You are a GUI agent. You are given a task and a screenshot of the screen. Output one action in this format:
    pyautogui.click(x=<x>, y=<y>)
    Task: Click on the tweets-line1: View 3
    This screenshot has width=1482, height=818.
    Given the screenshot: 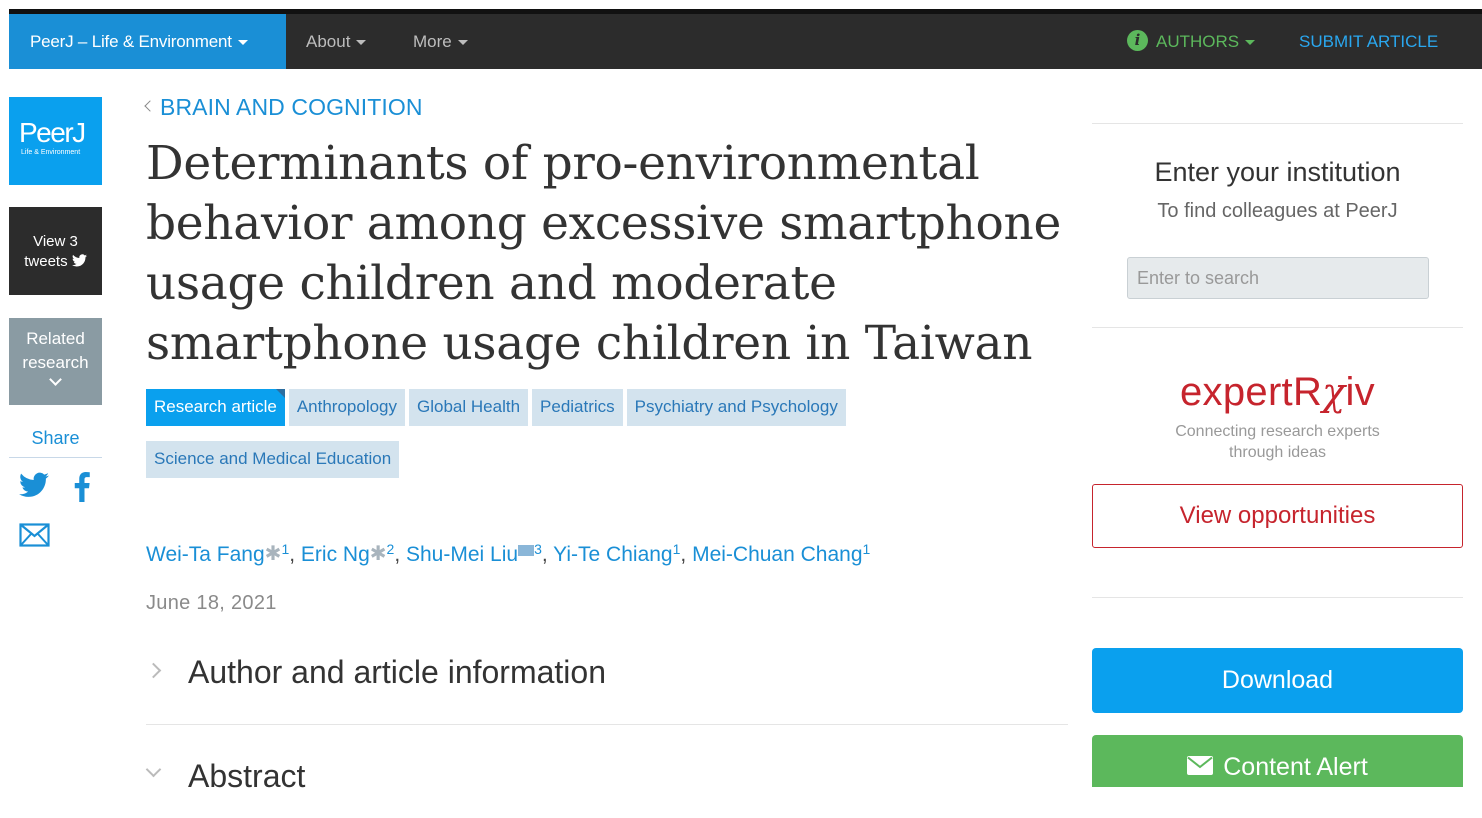 What is the action you would take?
    pyautogui.click(x=55, y=241)
    